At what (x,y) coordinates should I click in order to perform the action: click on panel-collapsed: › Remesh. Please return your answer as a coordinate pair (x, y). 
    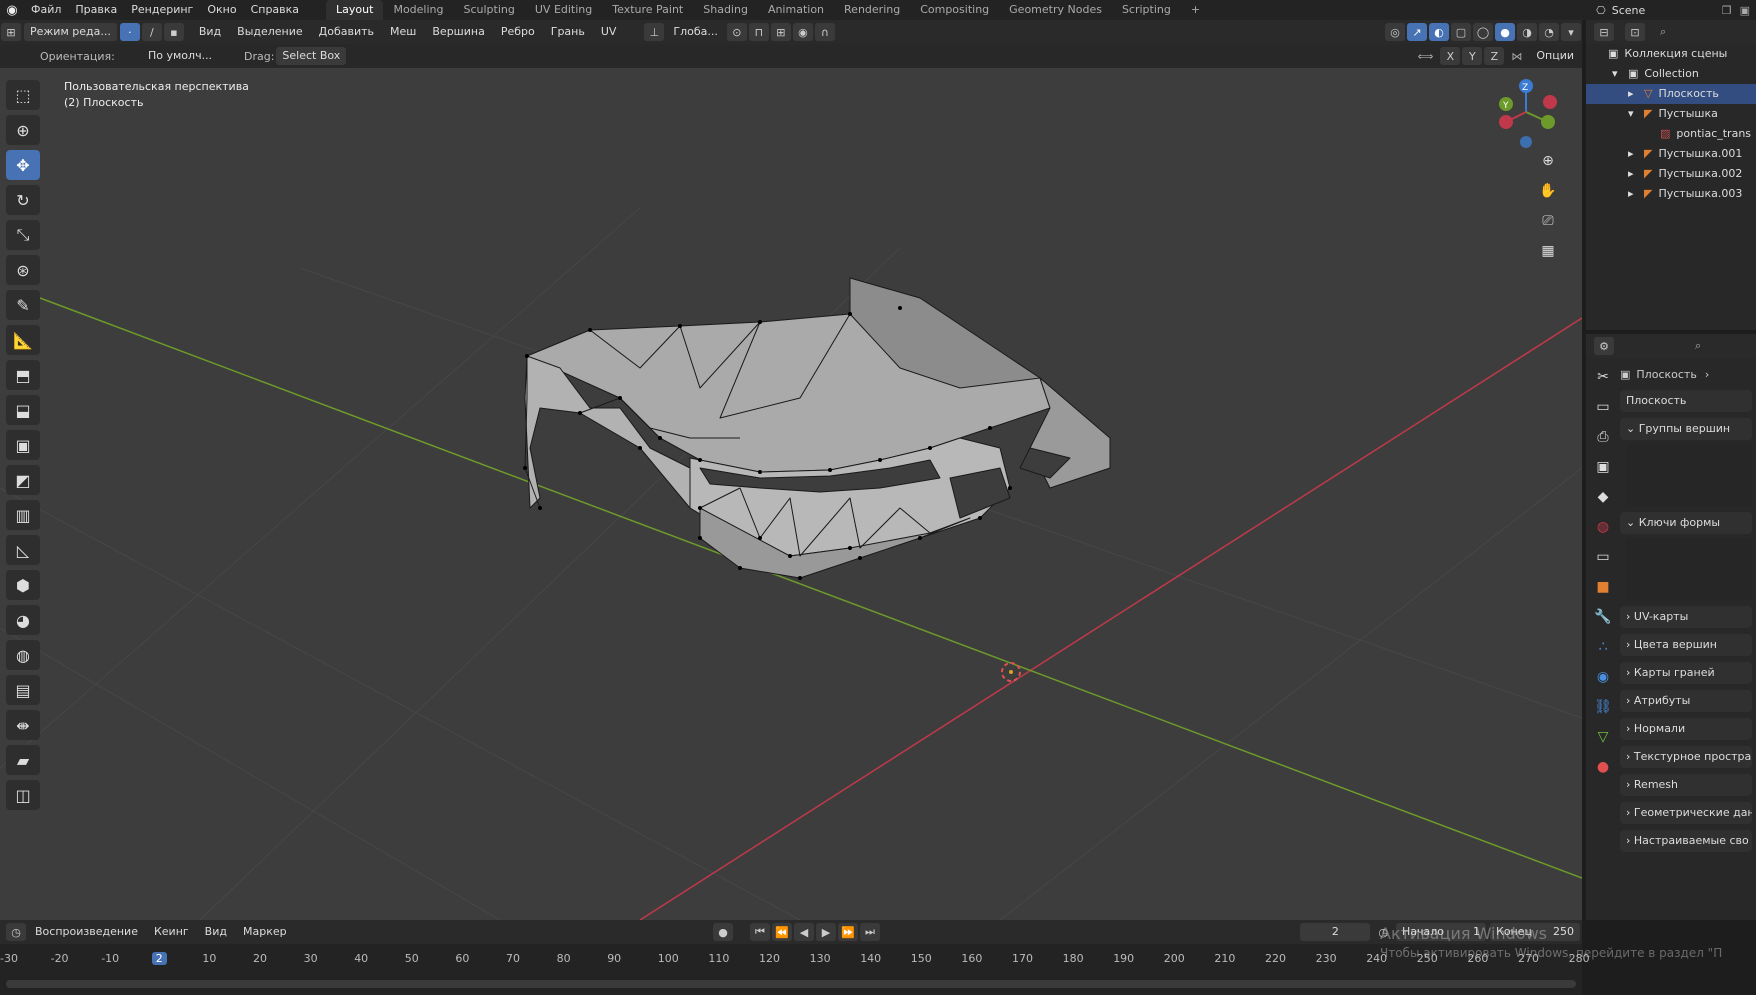
    Looking at the image, I should click on (1686, 785).